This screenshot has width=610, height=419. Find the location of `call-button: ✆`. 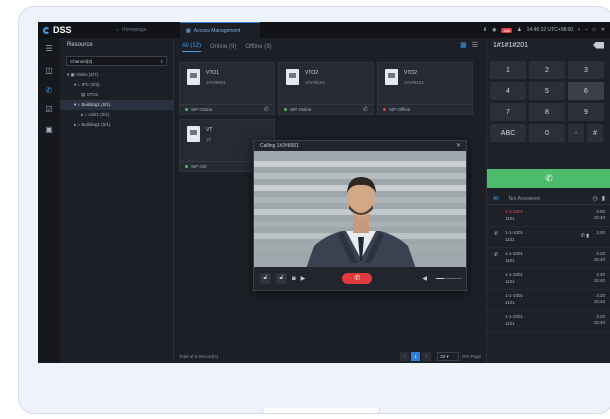

call-button: ✆ is located at coordinates (548, 178).